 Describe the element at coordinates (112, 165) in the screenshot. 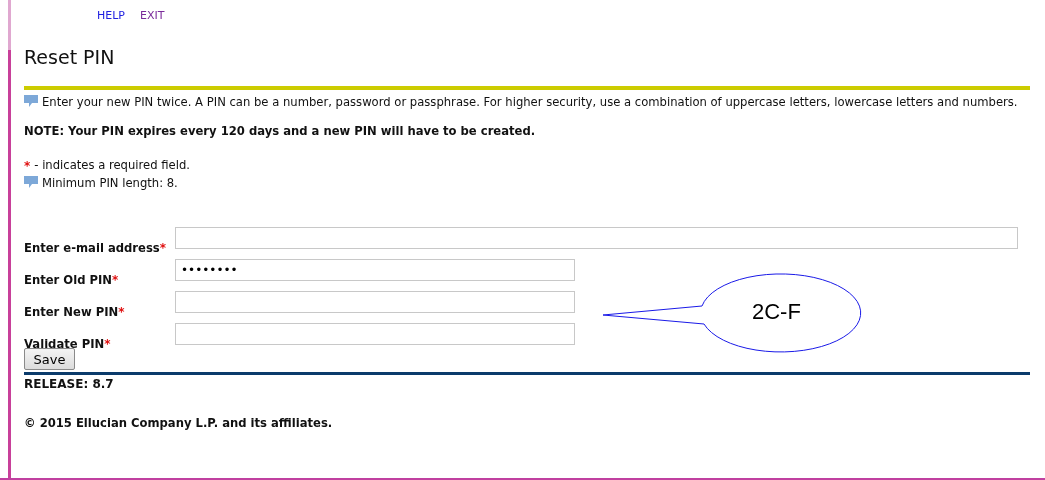

I see `required-legend-text: - indicates a required field.` at that location.